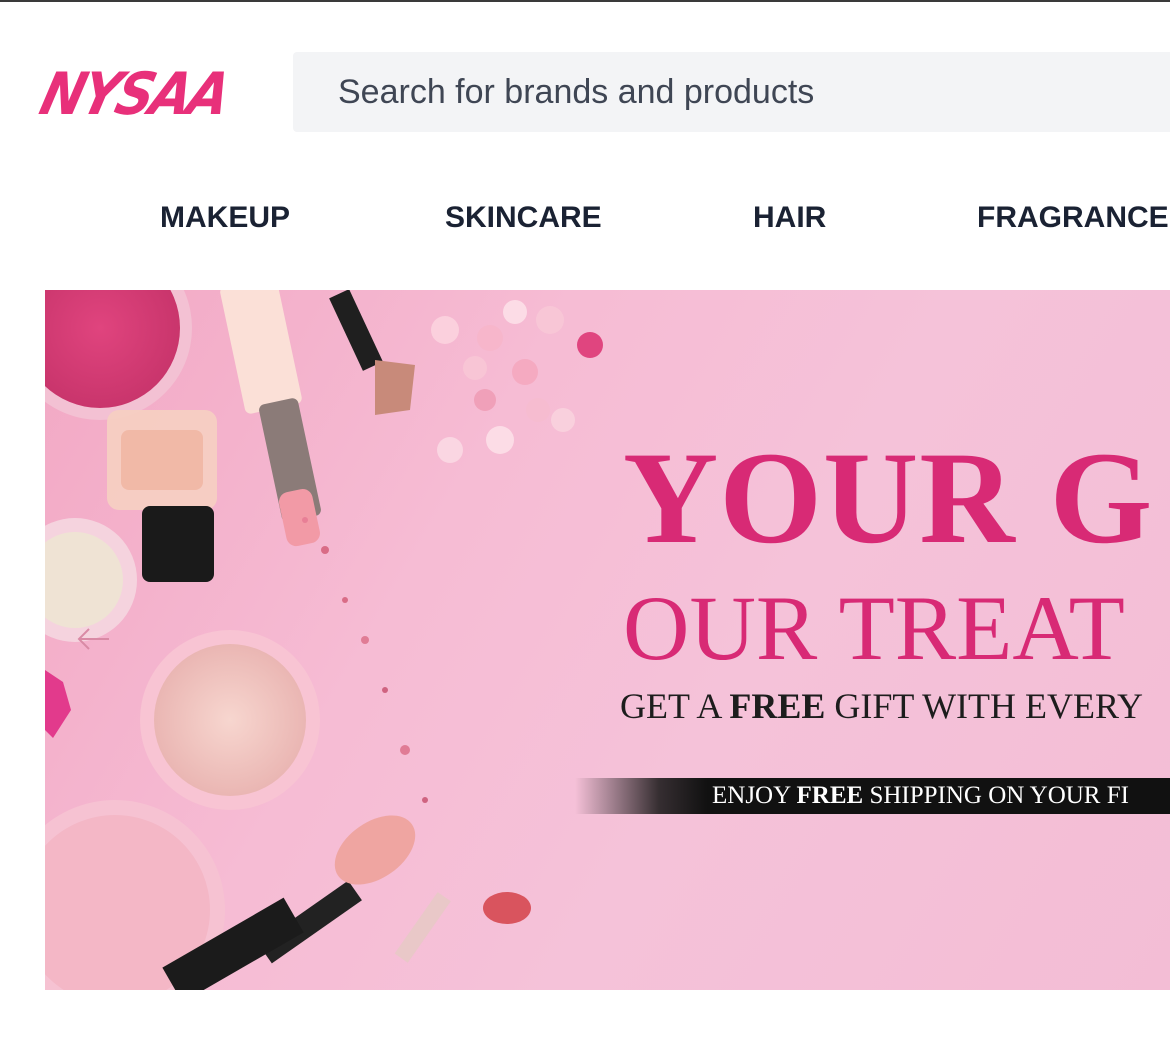 The height and width of the screenshot is (1050, 1170). I want to click on shipping-text: ENJOY FREE SHIPPING ON YOUR FI, so click(920, 796).